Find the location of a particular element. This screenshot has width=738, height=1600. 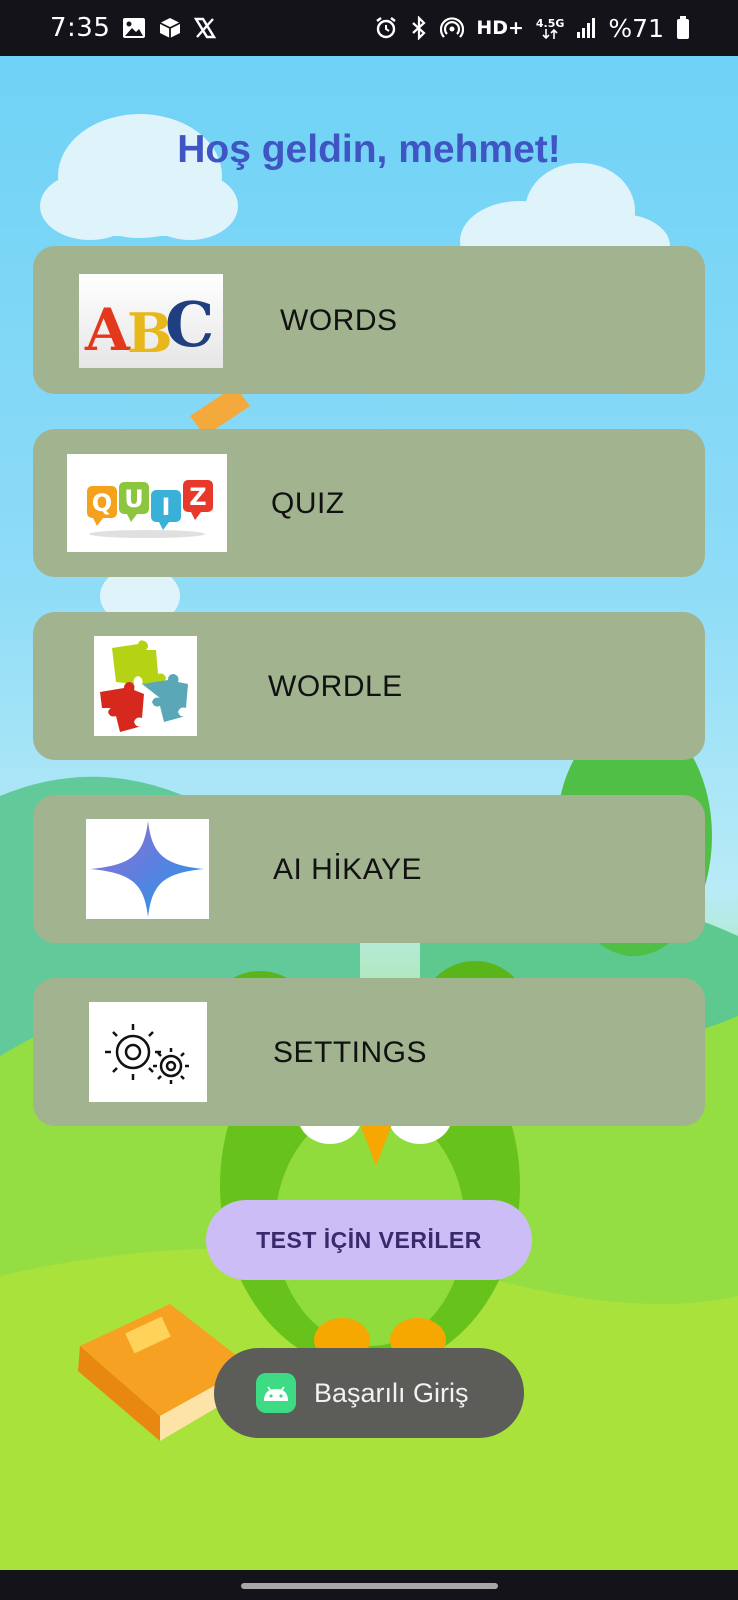

menu-label-wordle: WORDLE is located at coordinates (335, 686).